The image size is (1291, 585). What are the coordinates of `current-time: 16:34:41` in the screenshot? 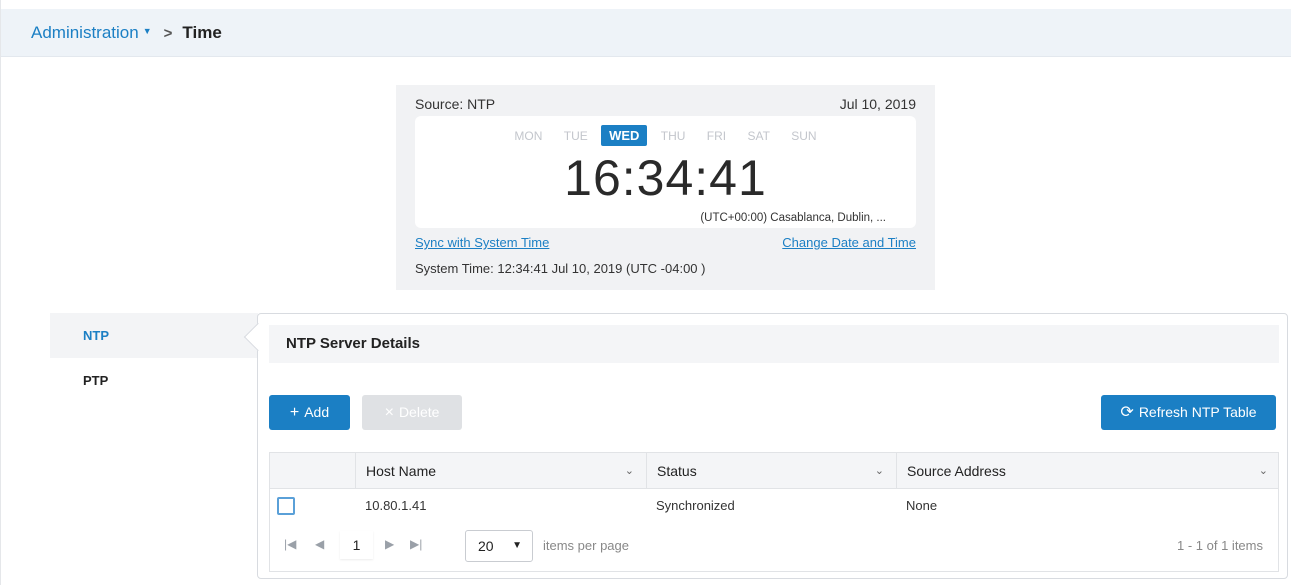 It's located at (665, 178).